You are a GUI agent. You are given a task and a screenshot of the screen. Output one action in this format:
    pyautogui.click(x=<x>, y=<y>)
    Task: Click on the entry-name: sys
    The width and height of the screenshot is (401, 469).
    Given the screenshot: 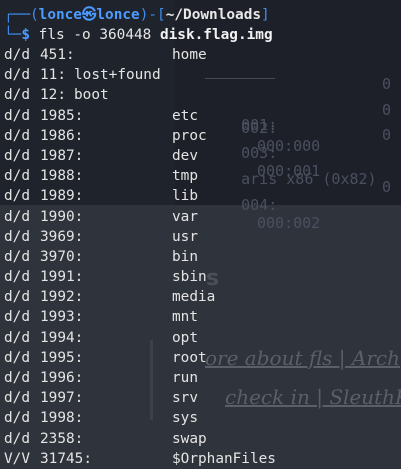 What is the action you would take?
    pyautogui.click(x=185, y=418)
    